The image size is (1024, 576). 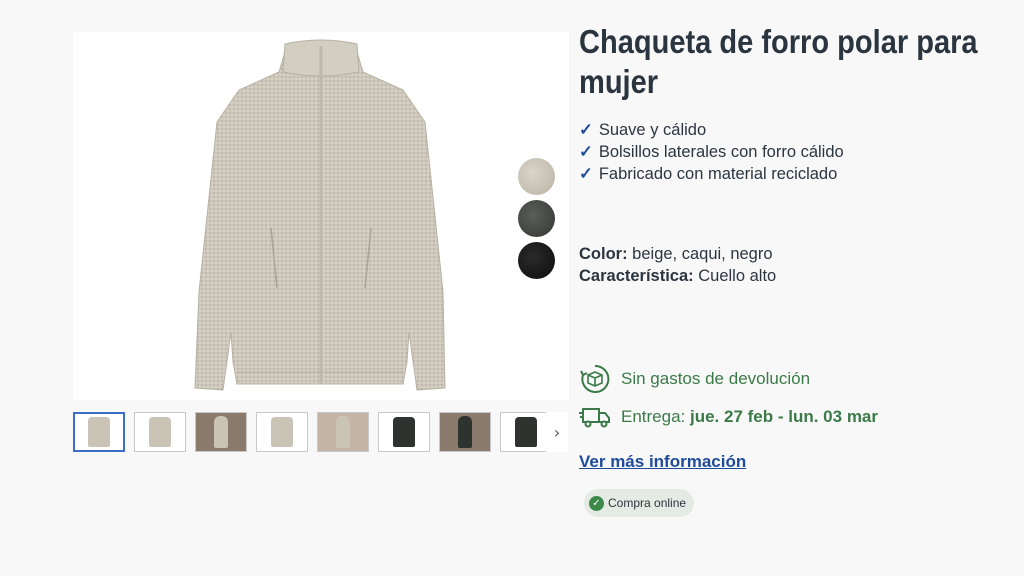 I want to click on feature-text: Fabricado con material reciclado, so click(x=718, y=174).